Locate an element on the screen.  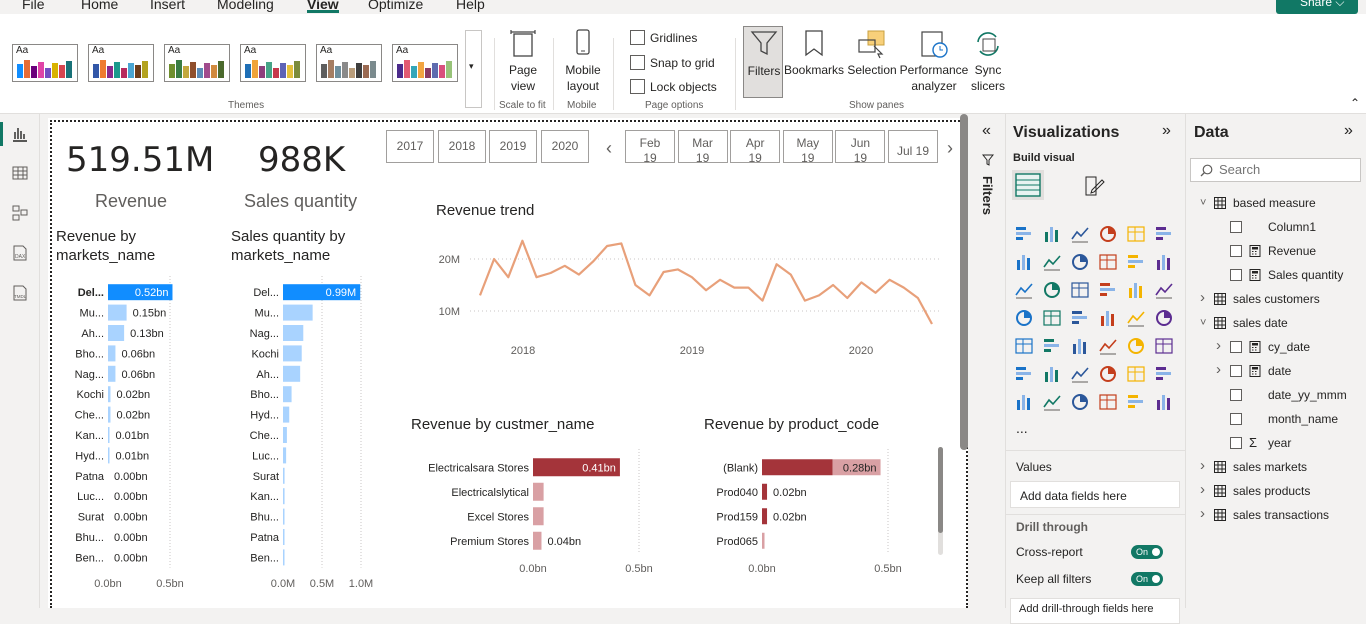
filled-map-icon is located at coordinates (1080, 318).